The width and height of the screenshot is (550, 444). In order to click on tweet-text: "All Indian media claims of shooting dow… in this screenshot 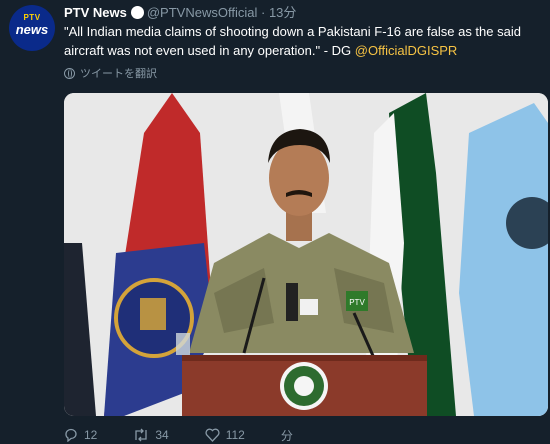, I will do `click(299, 41)`.